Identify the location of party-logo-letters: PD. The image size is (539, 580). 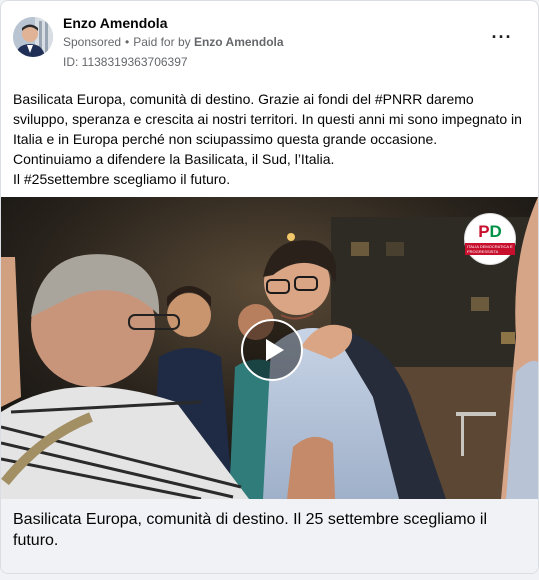
(490, 232).